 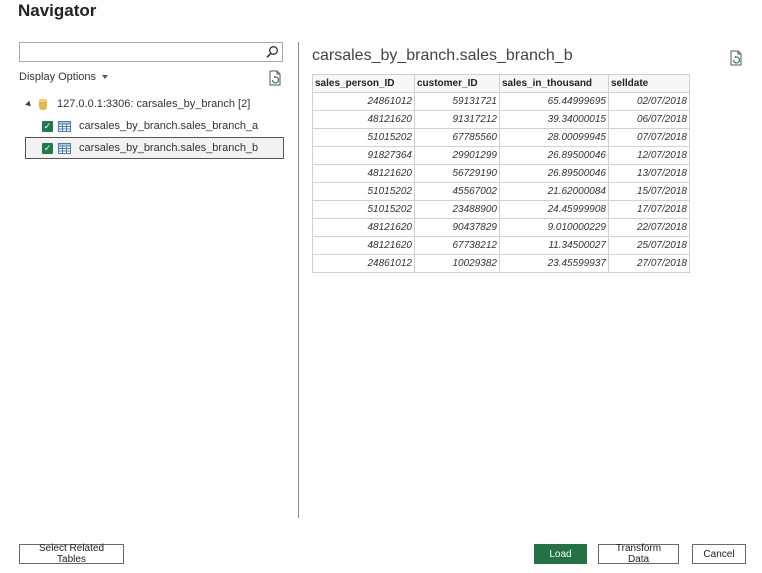 What do you see at coordinates (29, 104) in the screenshot?
I see `expander-icon` at bounding box center [29, 104].